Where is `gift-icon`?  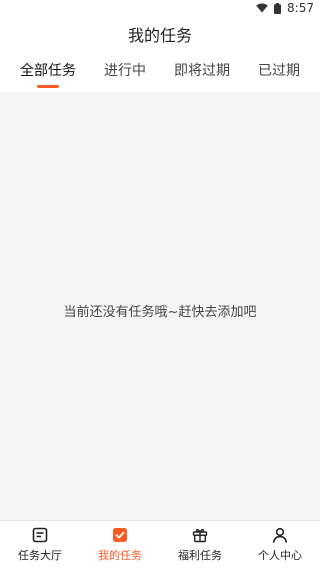 gift-icon is located at coordinates (200, 536).